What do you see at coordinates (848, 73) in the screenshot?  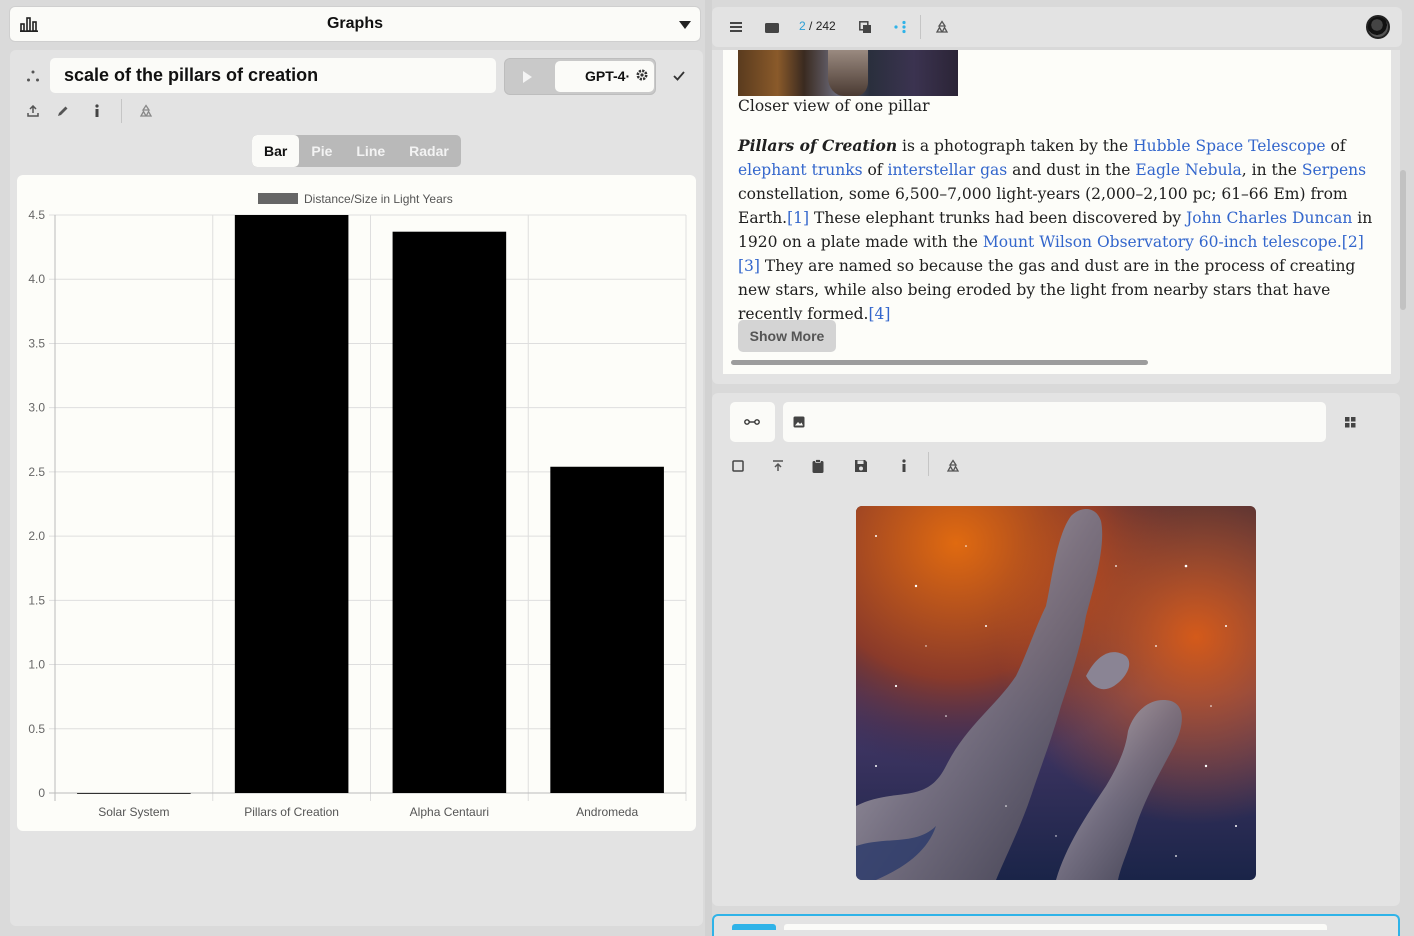 I see `pillar-thumbnail` at bounding box center [848, 73].